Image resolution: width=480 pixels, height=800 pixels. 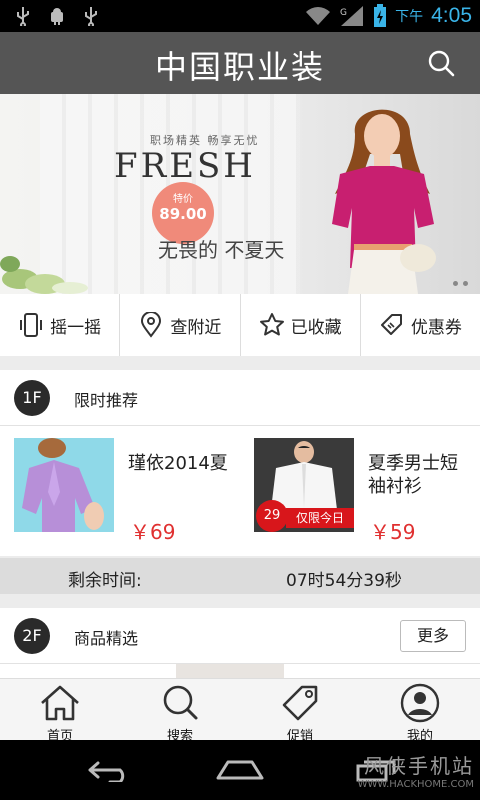 What do you see at coordinates (239, 67) in the screenshot?
I see `page-title: 中国职业装` at bounding box center [239, 67].